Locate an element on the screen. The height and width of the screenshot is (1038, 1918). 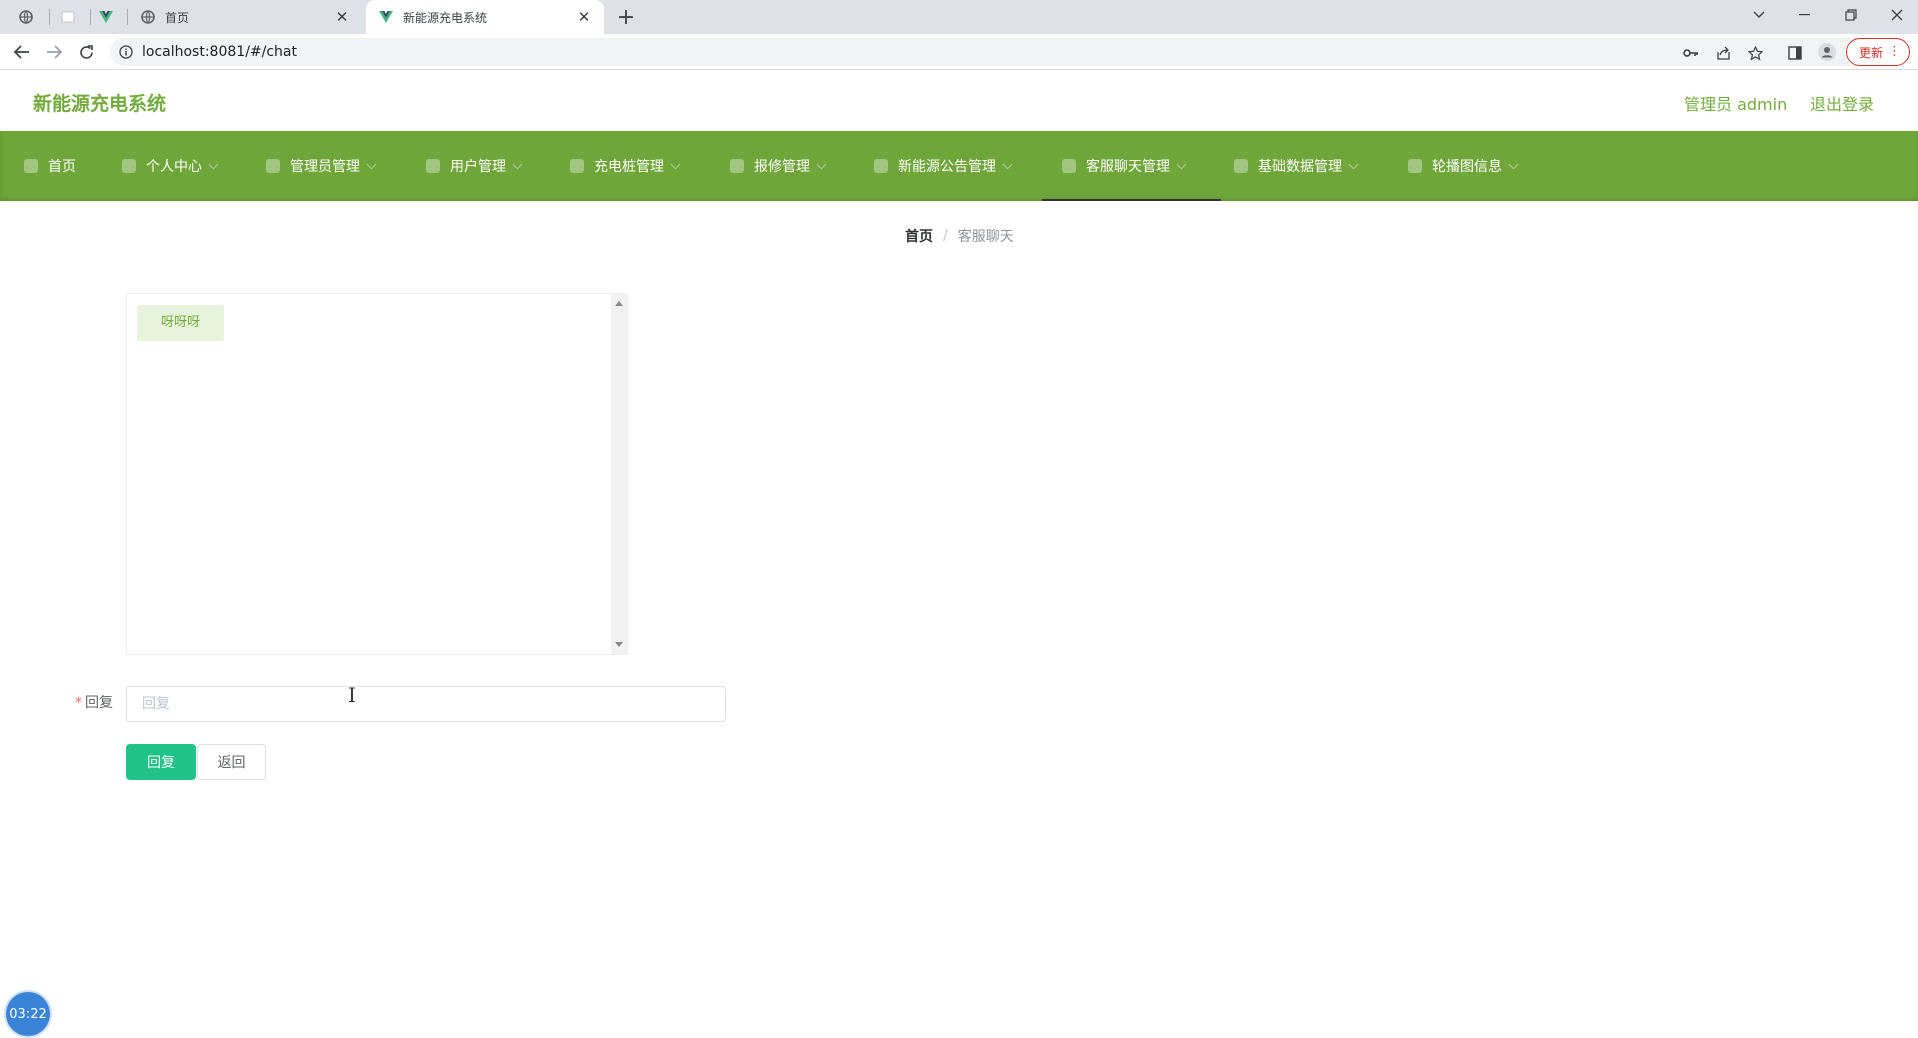
current-user-label: 管理员 admin is located at coordinates (1736, 104).